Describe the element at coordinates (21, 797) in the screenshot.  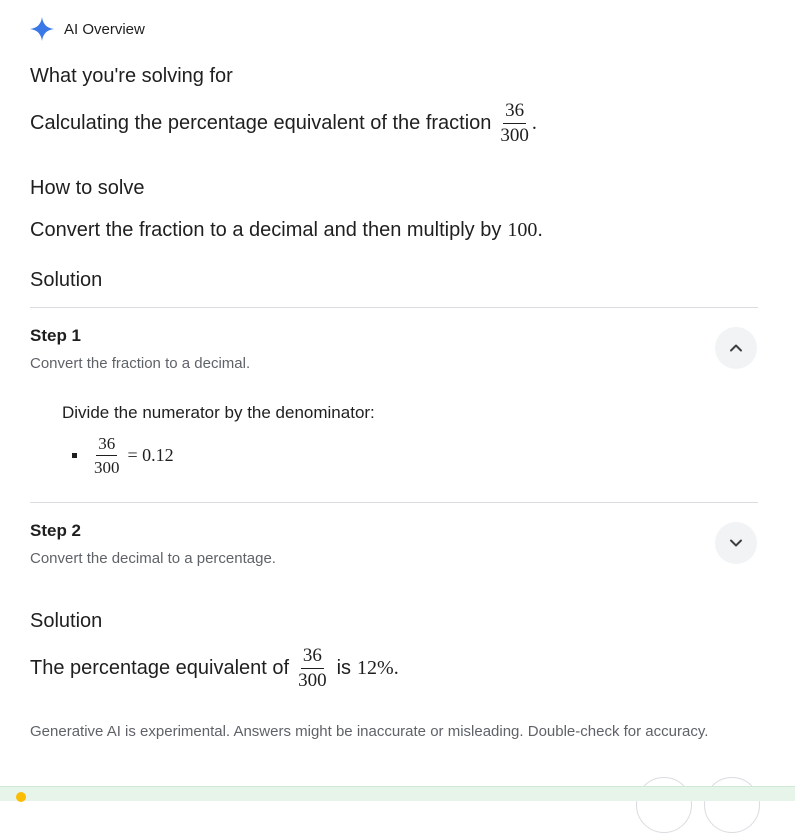
I see `status-dot-icon` at that location.